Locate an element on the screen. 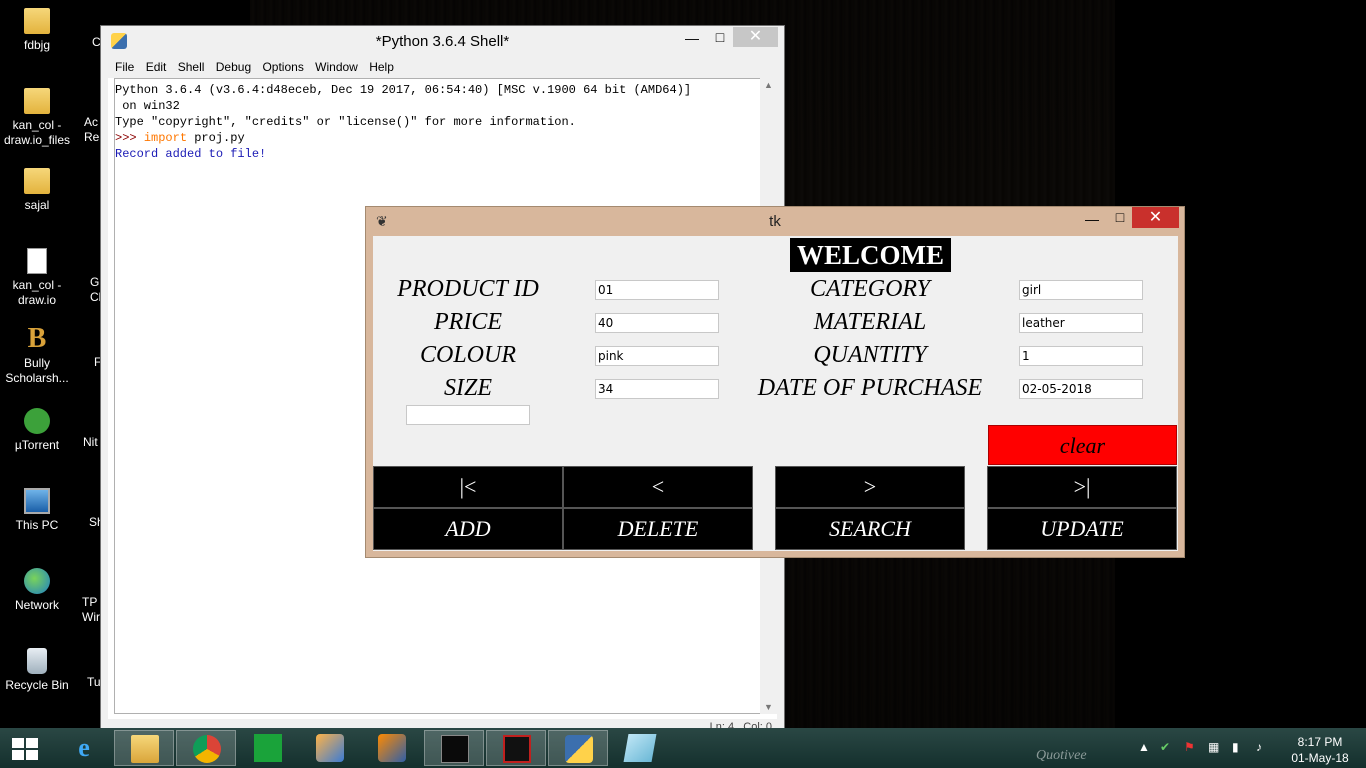 The height and width of the screenshot is (768, 1366). game-icon: B is located at coordinates (37, 338).